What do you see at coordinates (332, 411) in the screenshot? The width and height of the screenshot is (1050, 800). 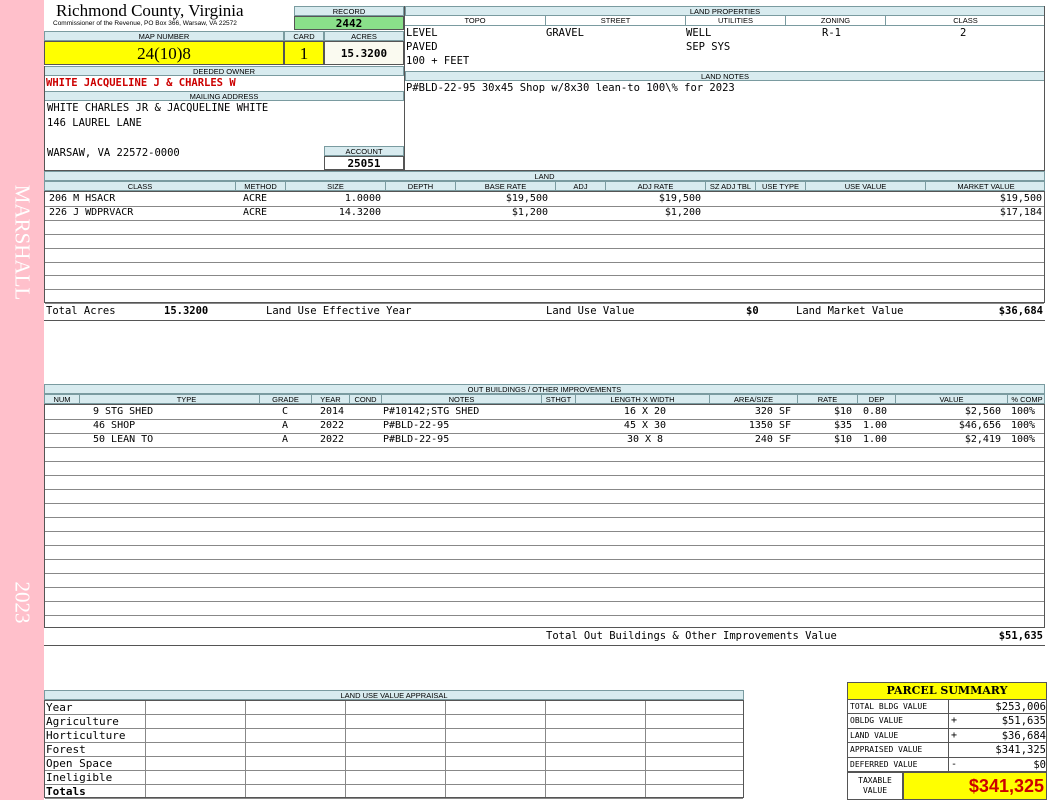 I see `ob-cell-year: 2014` at bounding box center [332, 411].